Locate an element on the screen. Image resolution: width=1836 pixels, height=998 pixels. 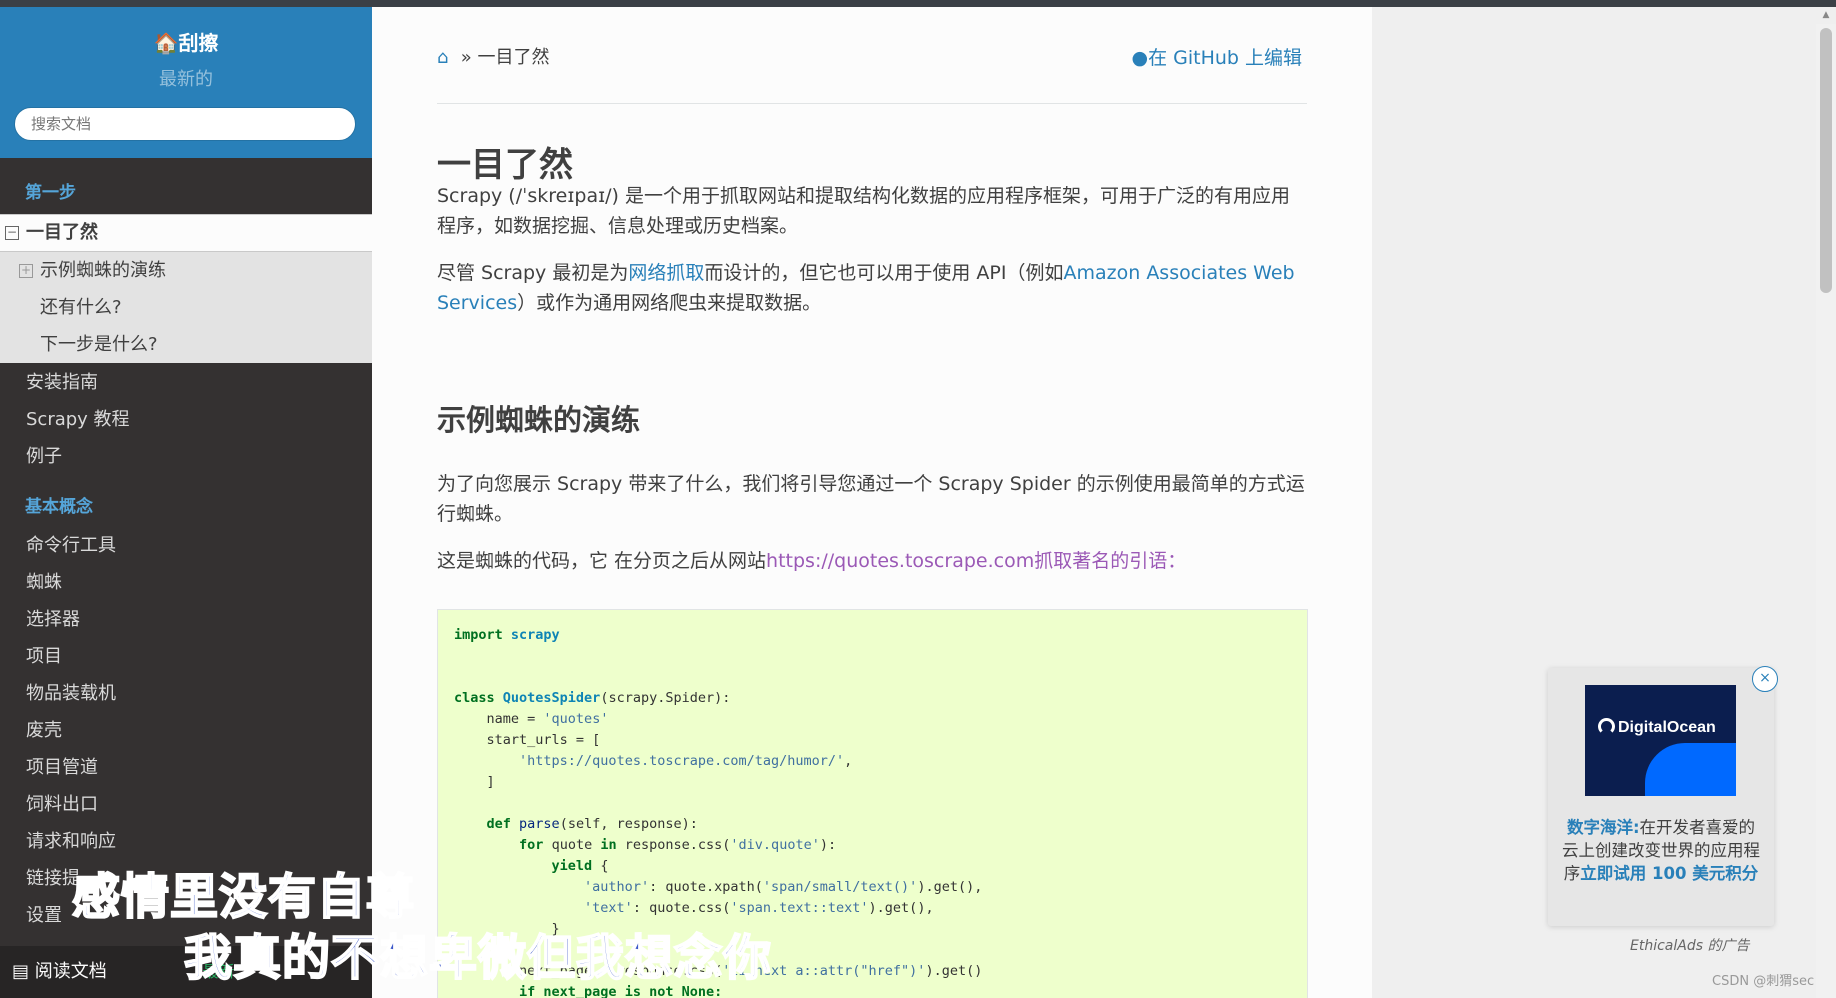
sidebar-item-shell: 废壳 is located at coordinates (186, 730).